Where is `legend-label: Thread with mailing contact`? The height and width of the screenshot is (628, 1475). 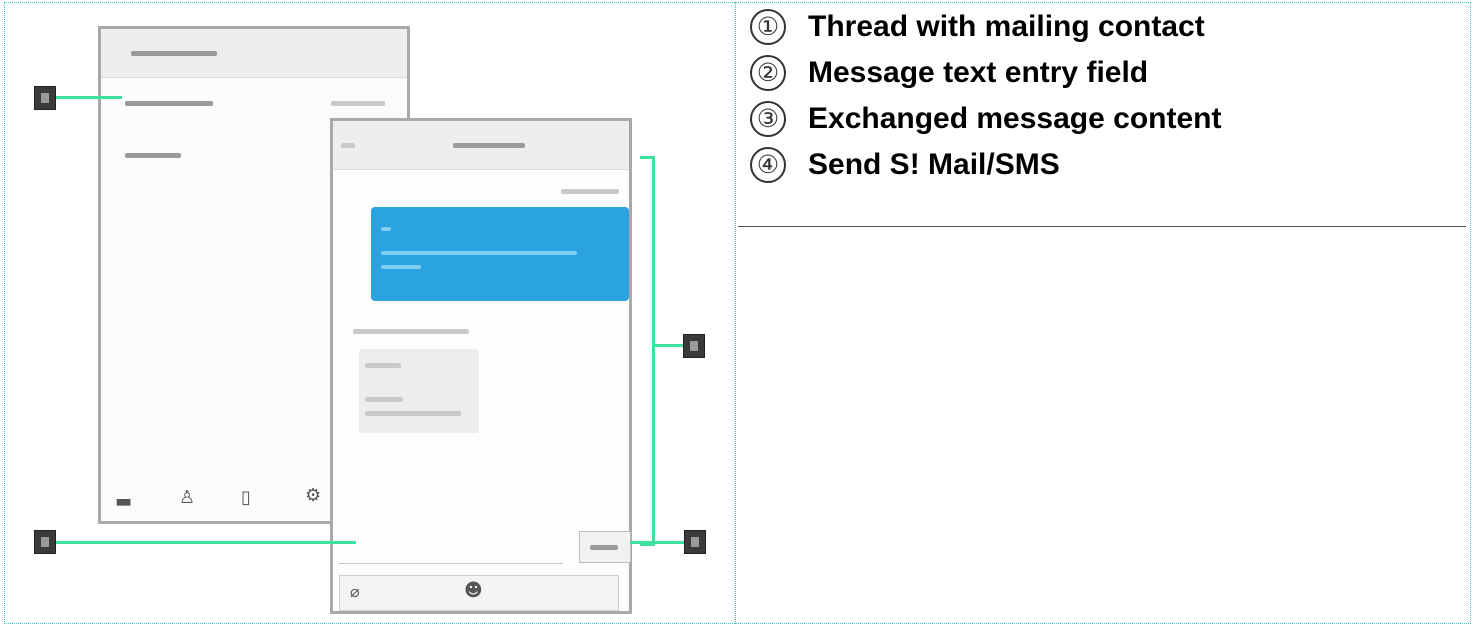
legend-label: Thread with mailing contact is located at coordinates (1006, 26).